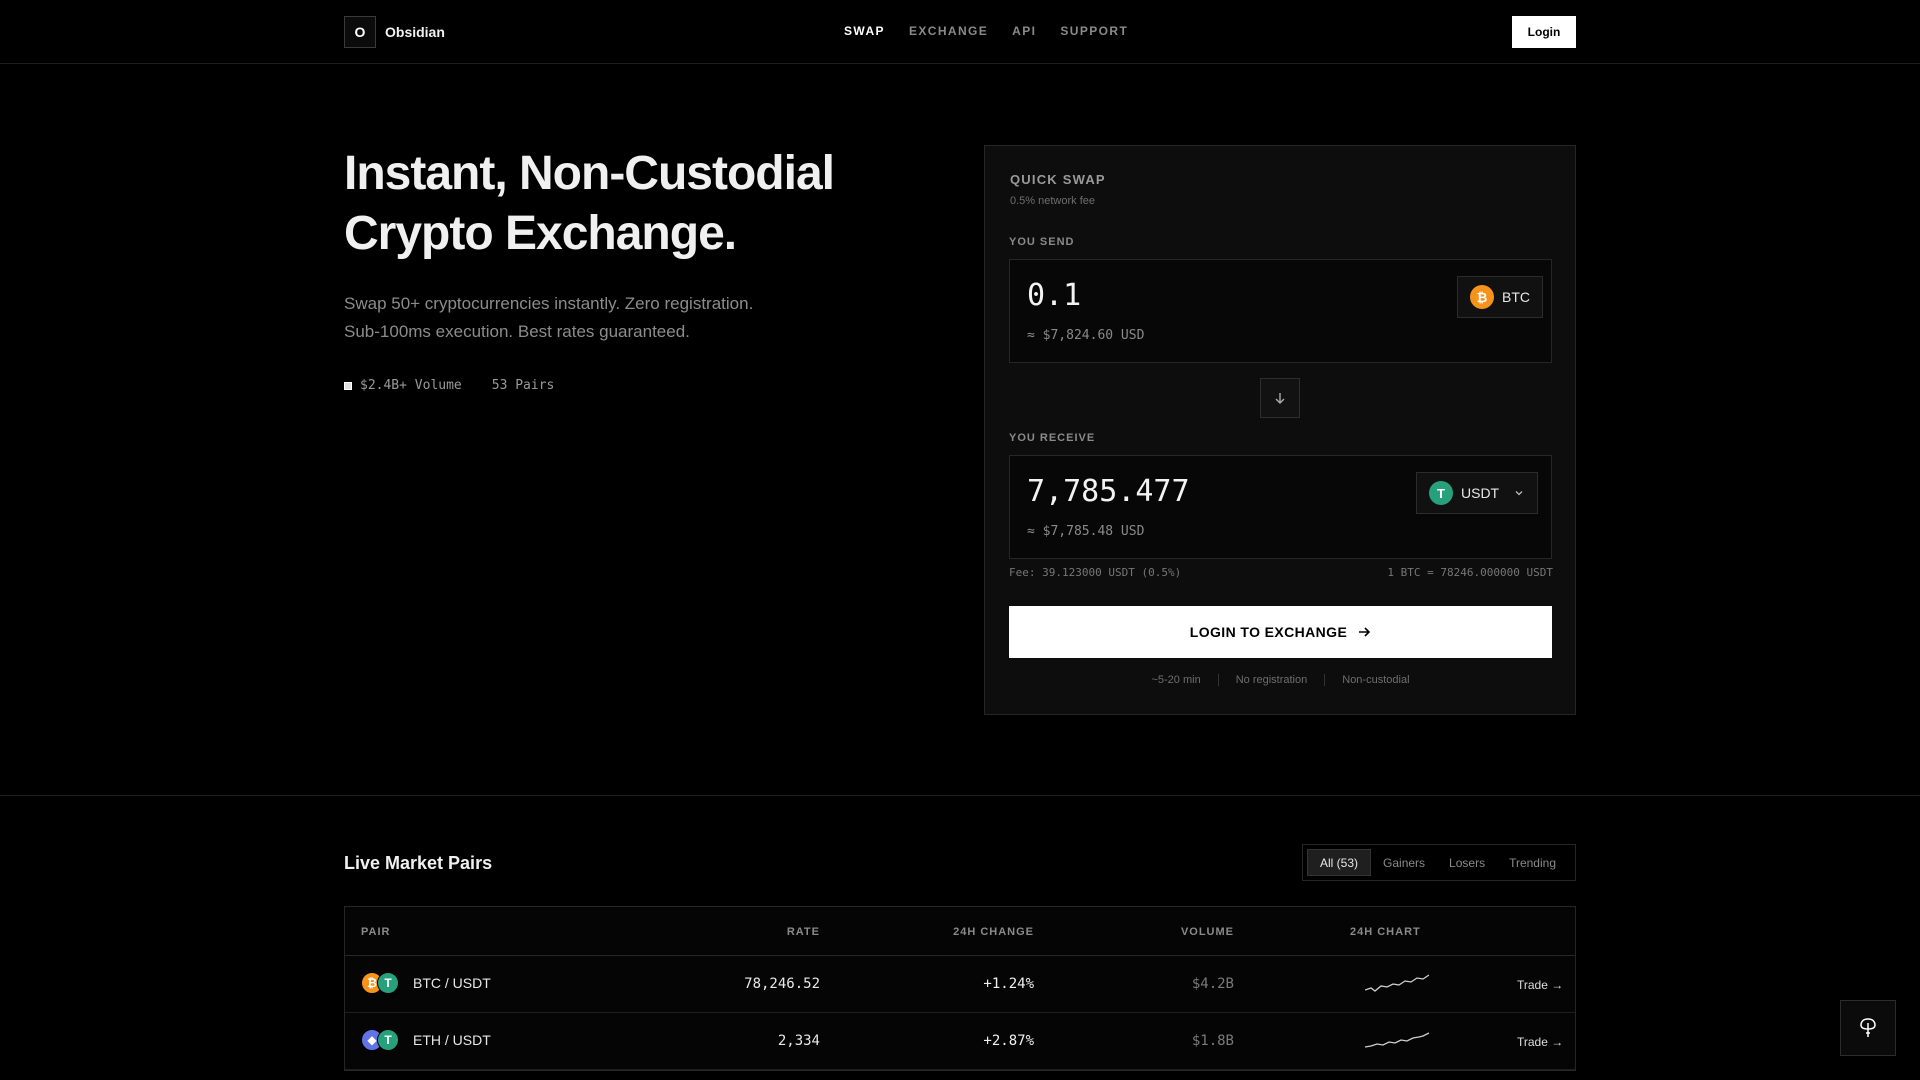  What do you see at coordinates (1271, 680) in the screenshot?
I see `badge-no-registration: No registration` at bounding box center [1271, 680].